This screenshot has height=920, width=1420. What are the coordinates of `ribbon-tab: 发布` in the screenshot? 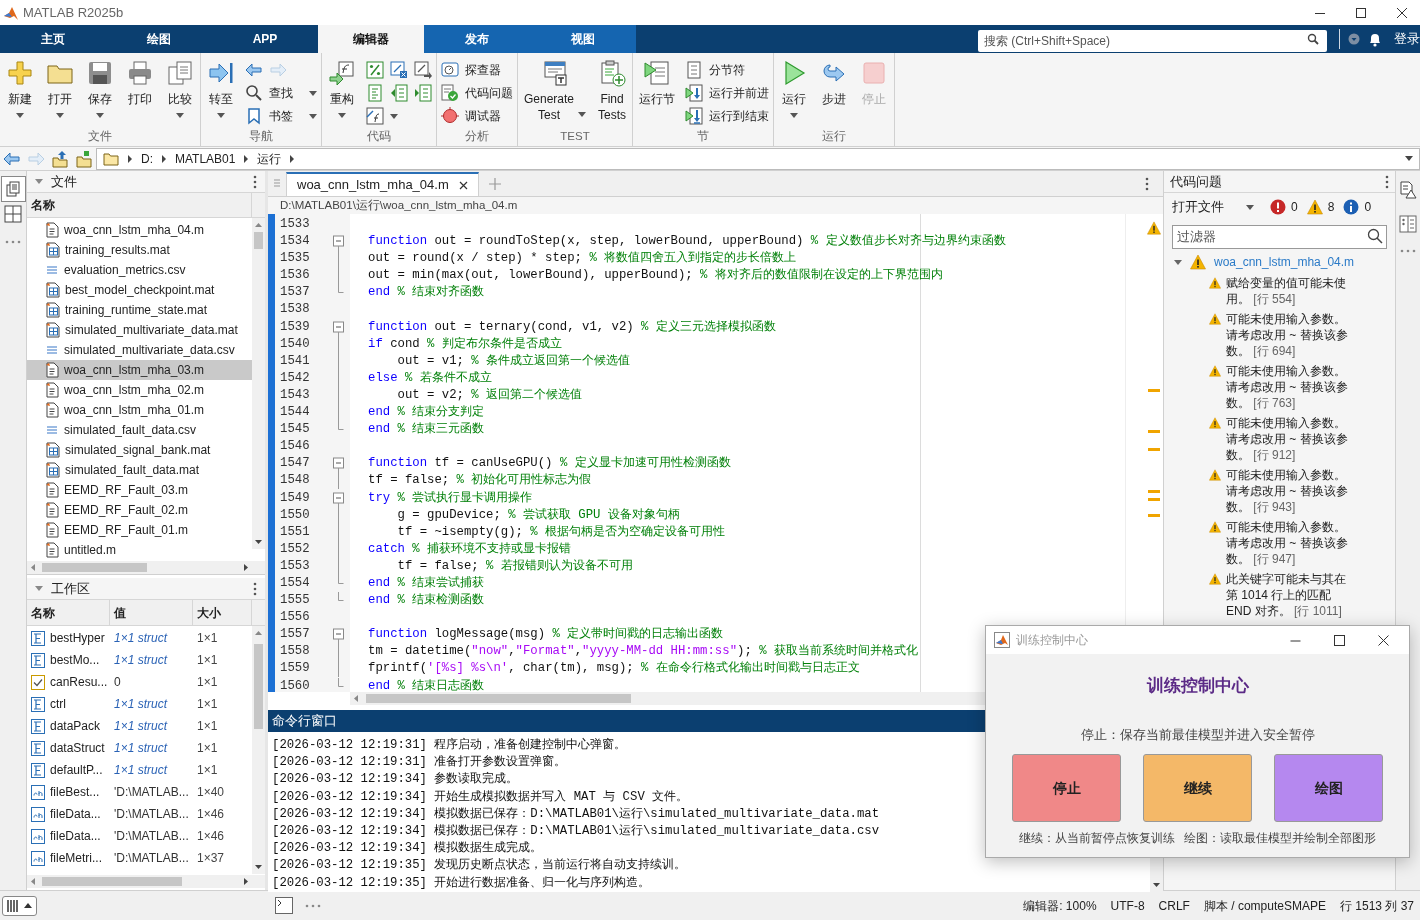 It's located at (477, 39).